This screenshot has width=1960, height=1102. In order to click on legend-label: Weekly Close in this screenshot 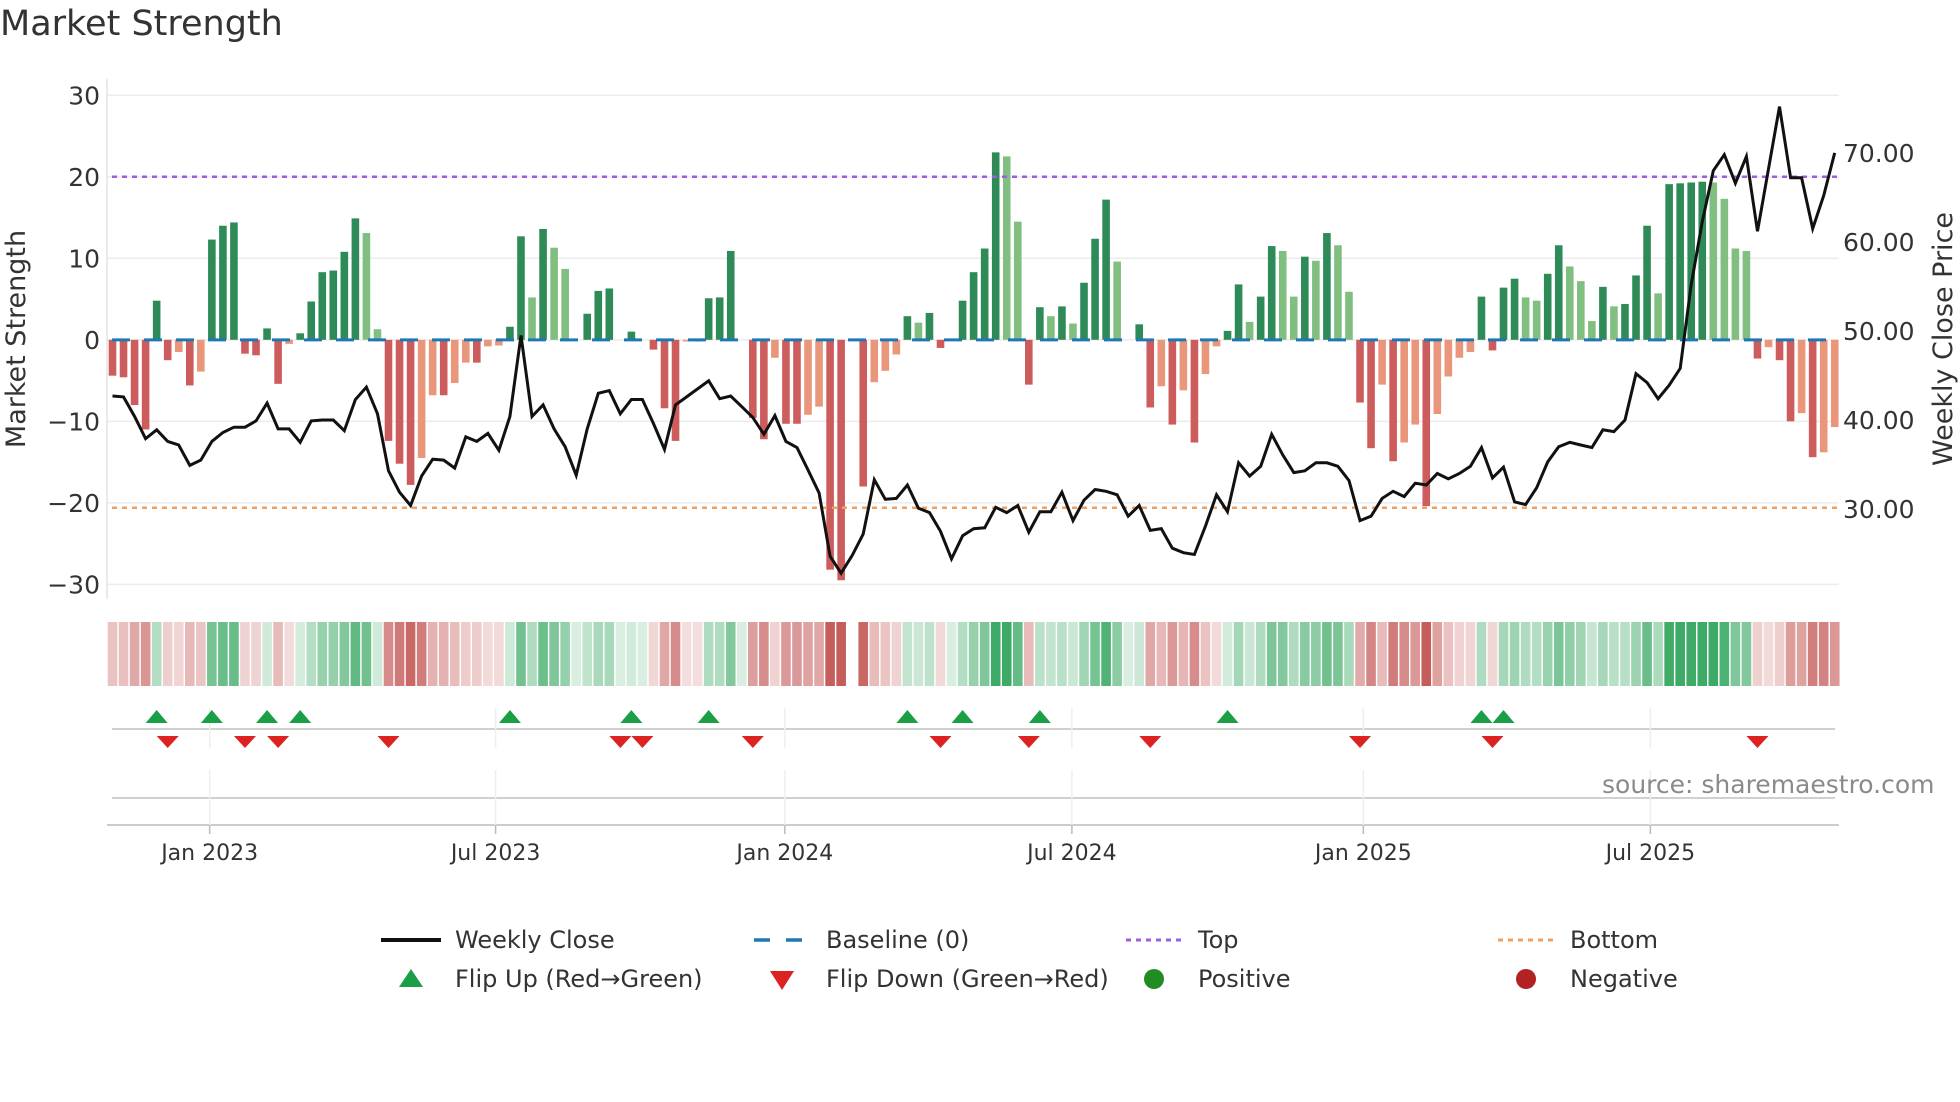, I will do `click(535, 940)`.